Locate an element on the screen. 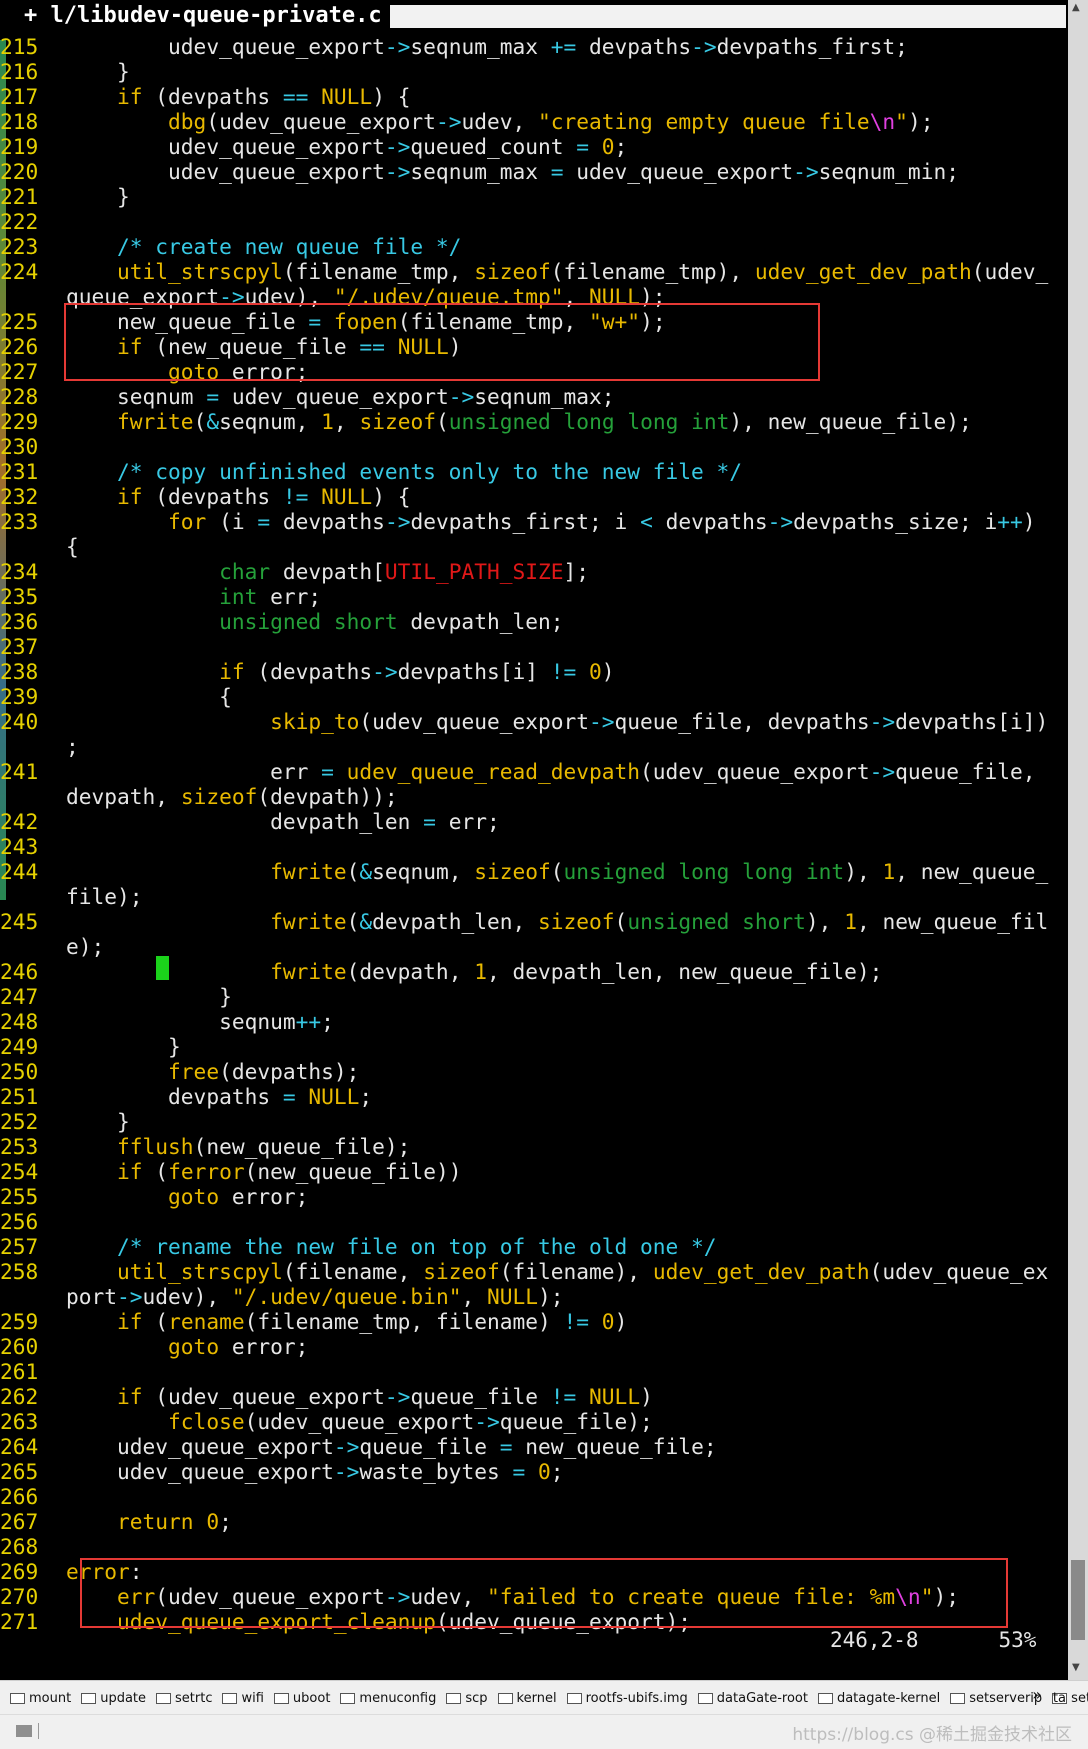 The width and height of the screenshot is (1088, 1749). code-line: 234 char devpath[UTIL_PATH_SIZE]; is located at coordinates (524, 571).